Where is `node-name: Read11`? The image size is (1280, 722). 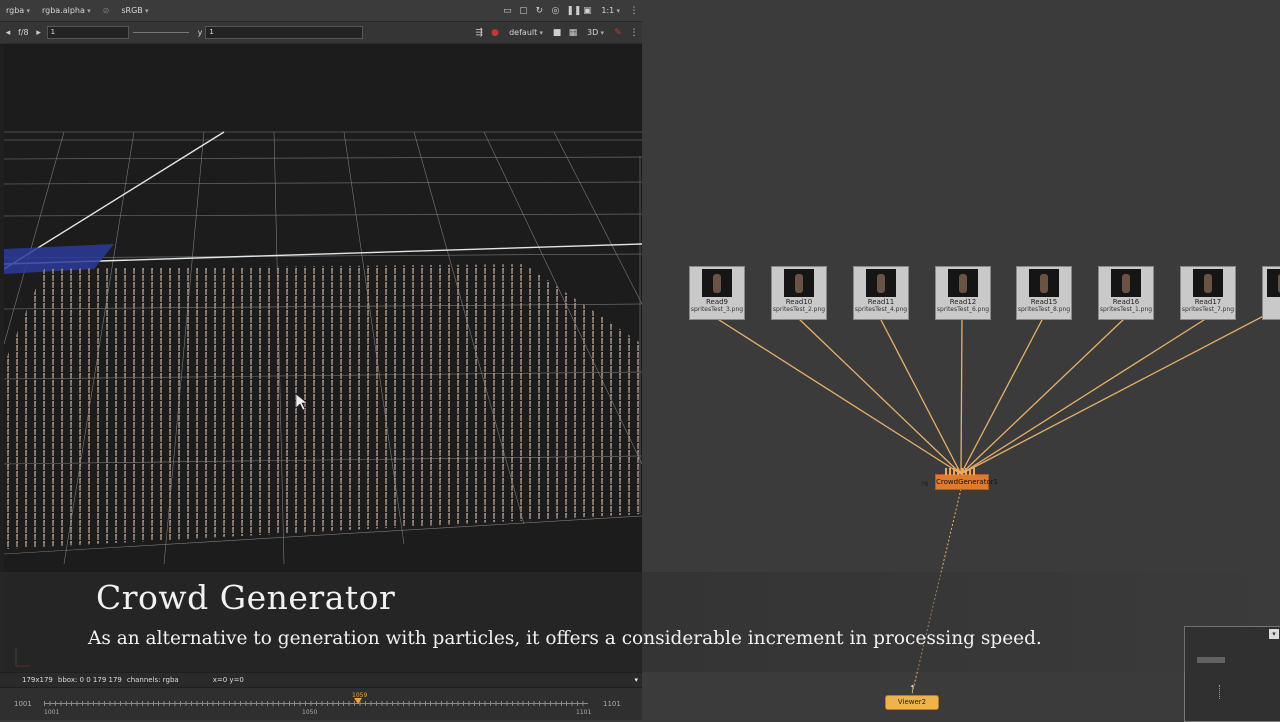
node-name: Read11 is located at coordinates (881, 302).